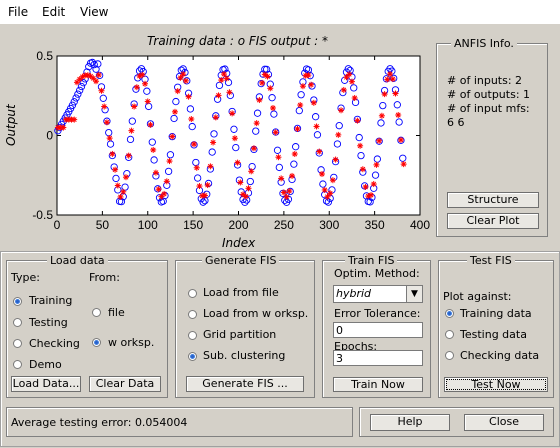 Image resolution: width=560 pixels, height=448 pixels. I want to click on x-tick-label: 250, so click(284, 225).